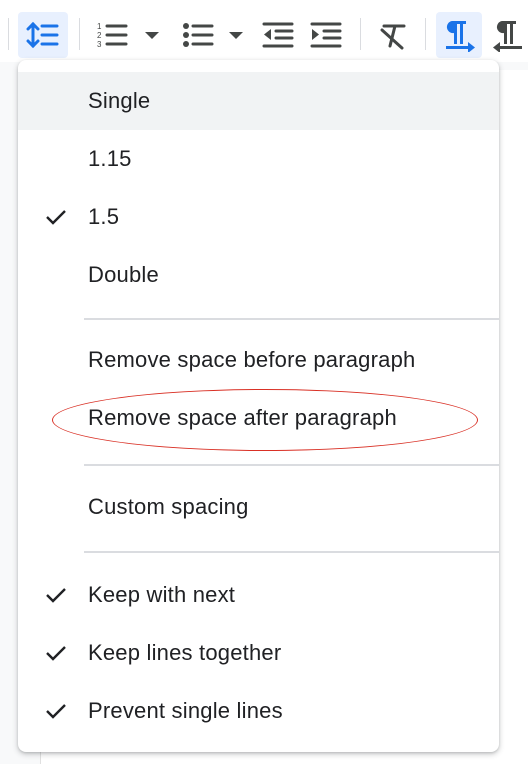 Image resolution: width=528 pixels, height=764 pixels. What do you see at coordinates (258, 159) in the screenshot?
I see `menu-item-1-15: 1.15` at bounding box center [258, 159].